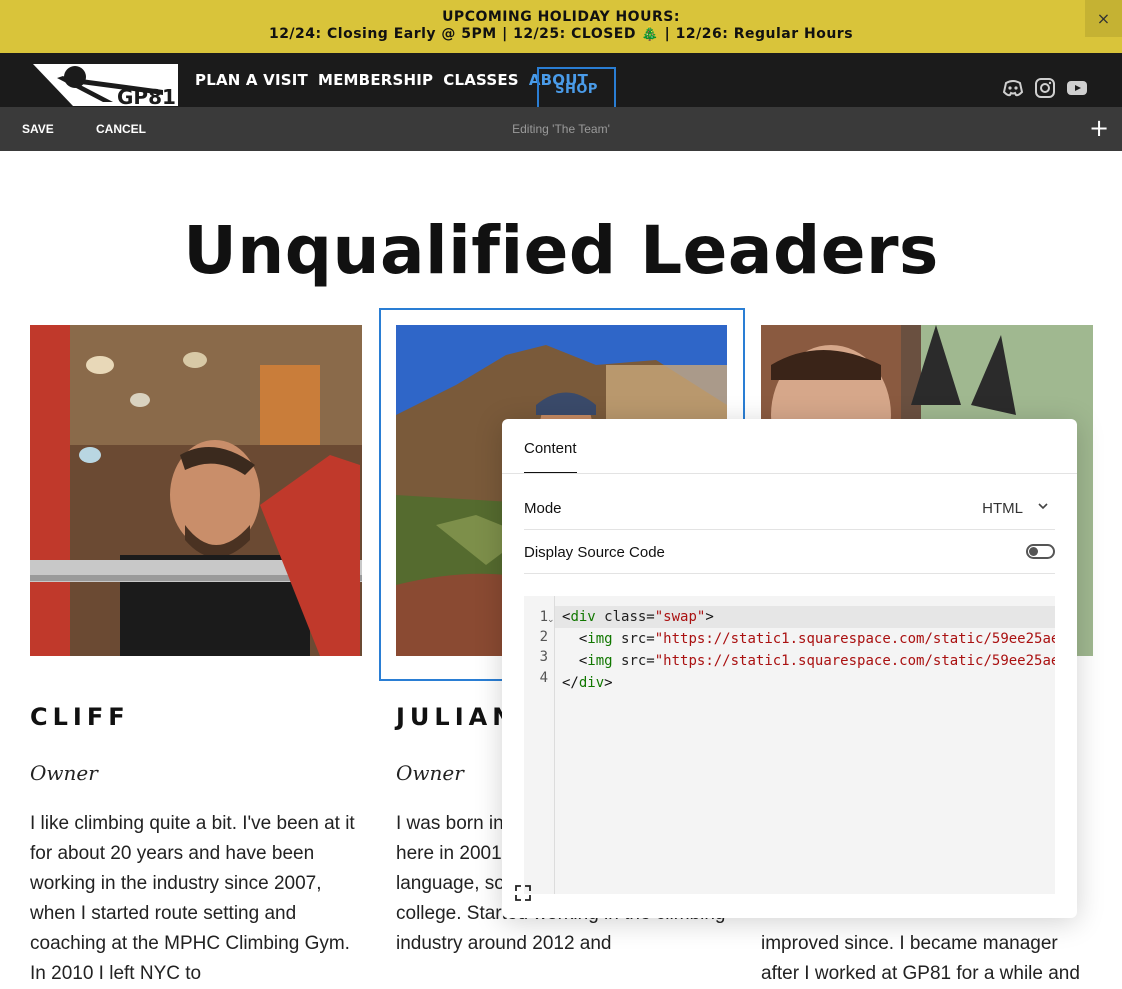 Image resolution: width=1122 pixels, height=989 pixels. I want to click on nav-membership: MEMBERSHIP, so click(375, 80).